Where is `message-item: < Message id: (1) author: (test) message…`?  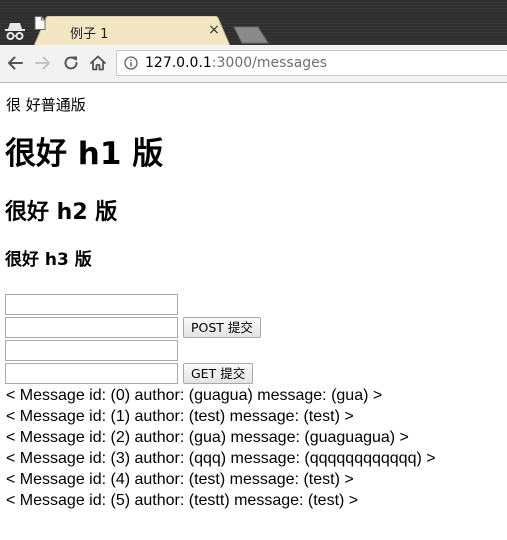
message-item: < Message id: (1) author: (test) message… is located at coordinates (180, 416).